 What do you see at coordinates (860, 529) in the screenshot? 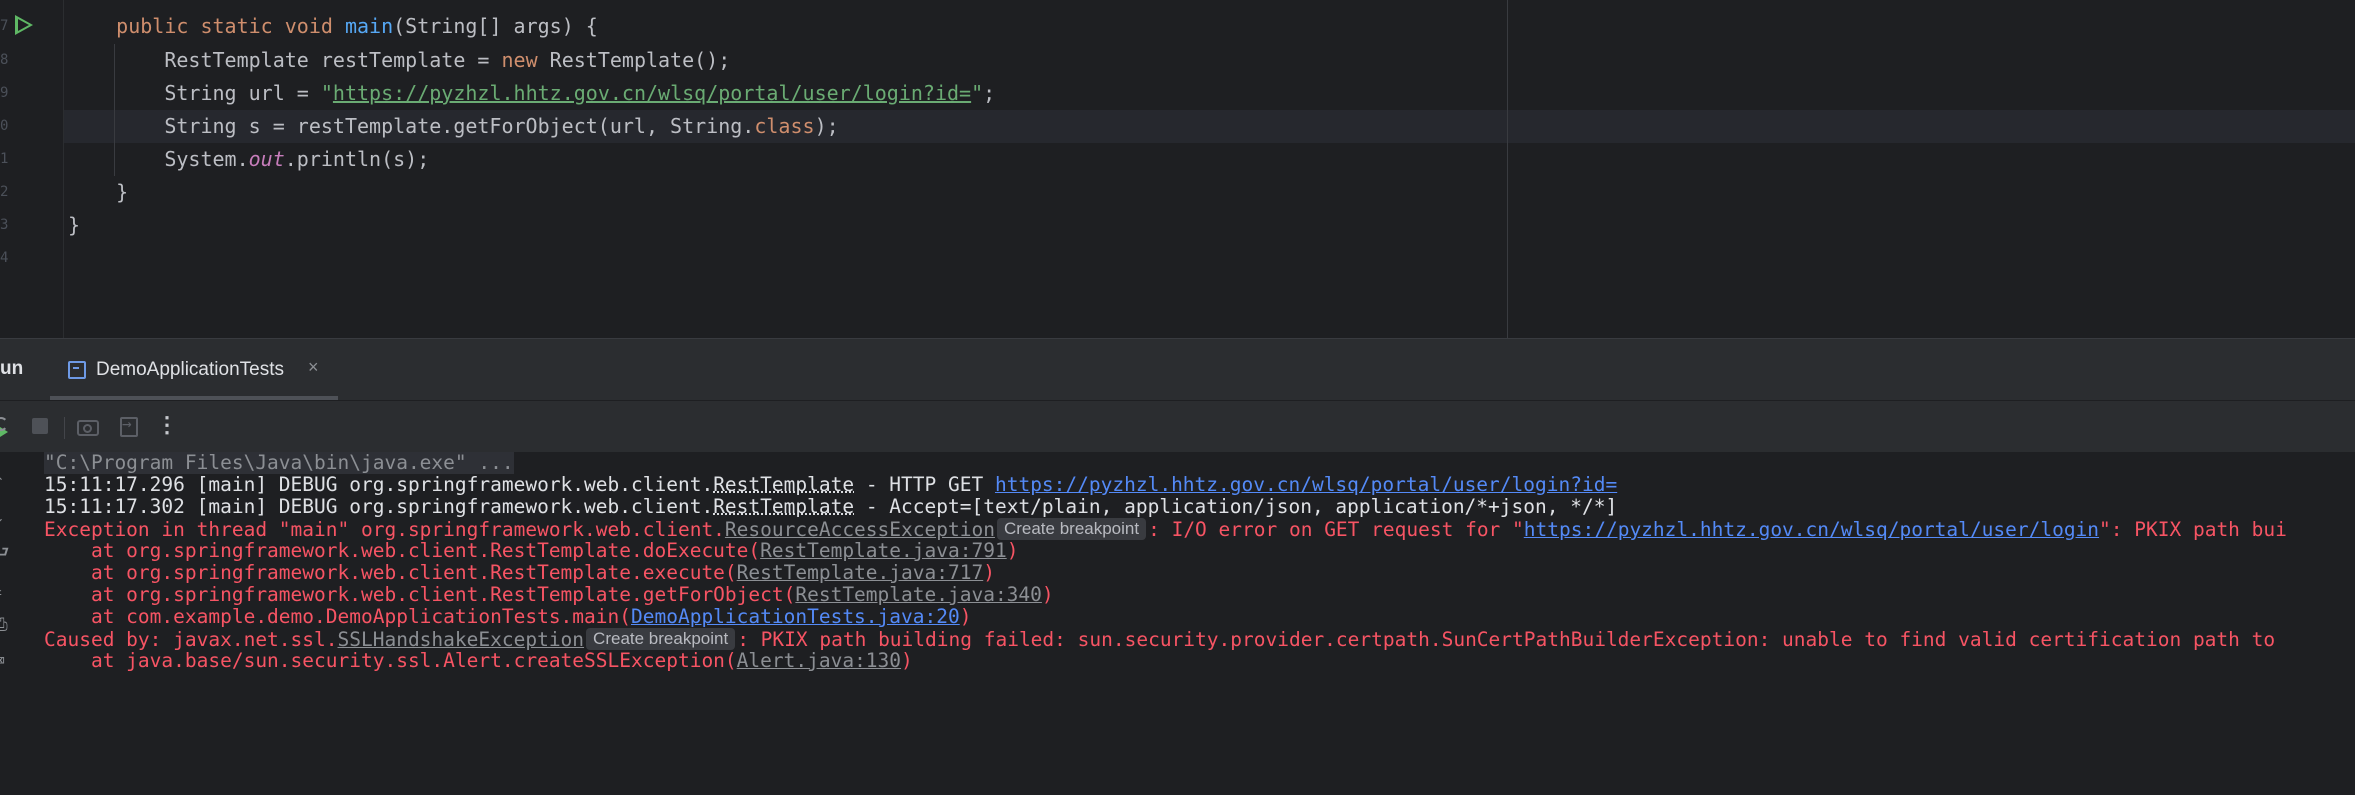
I see `exception-class-link: ResourceAccessException` at bounding box center [860, 529].